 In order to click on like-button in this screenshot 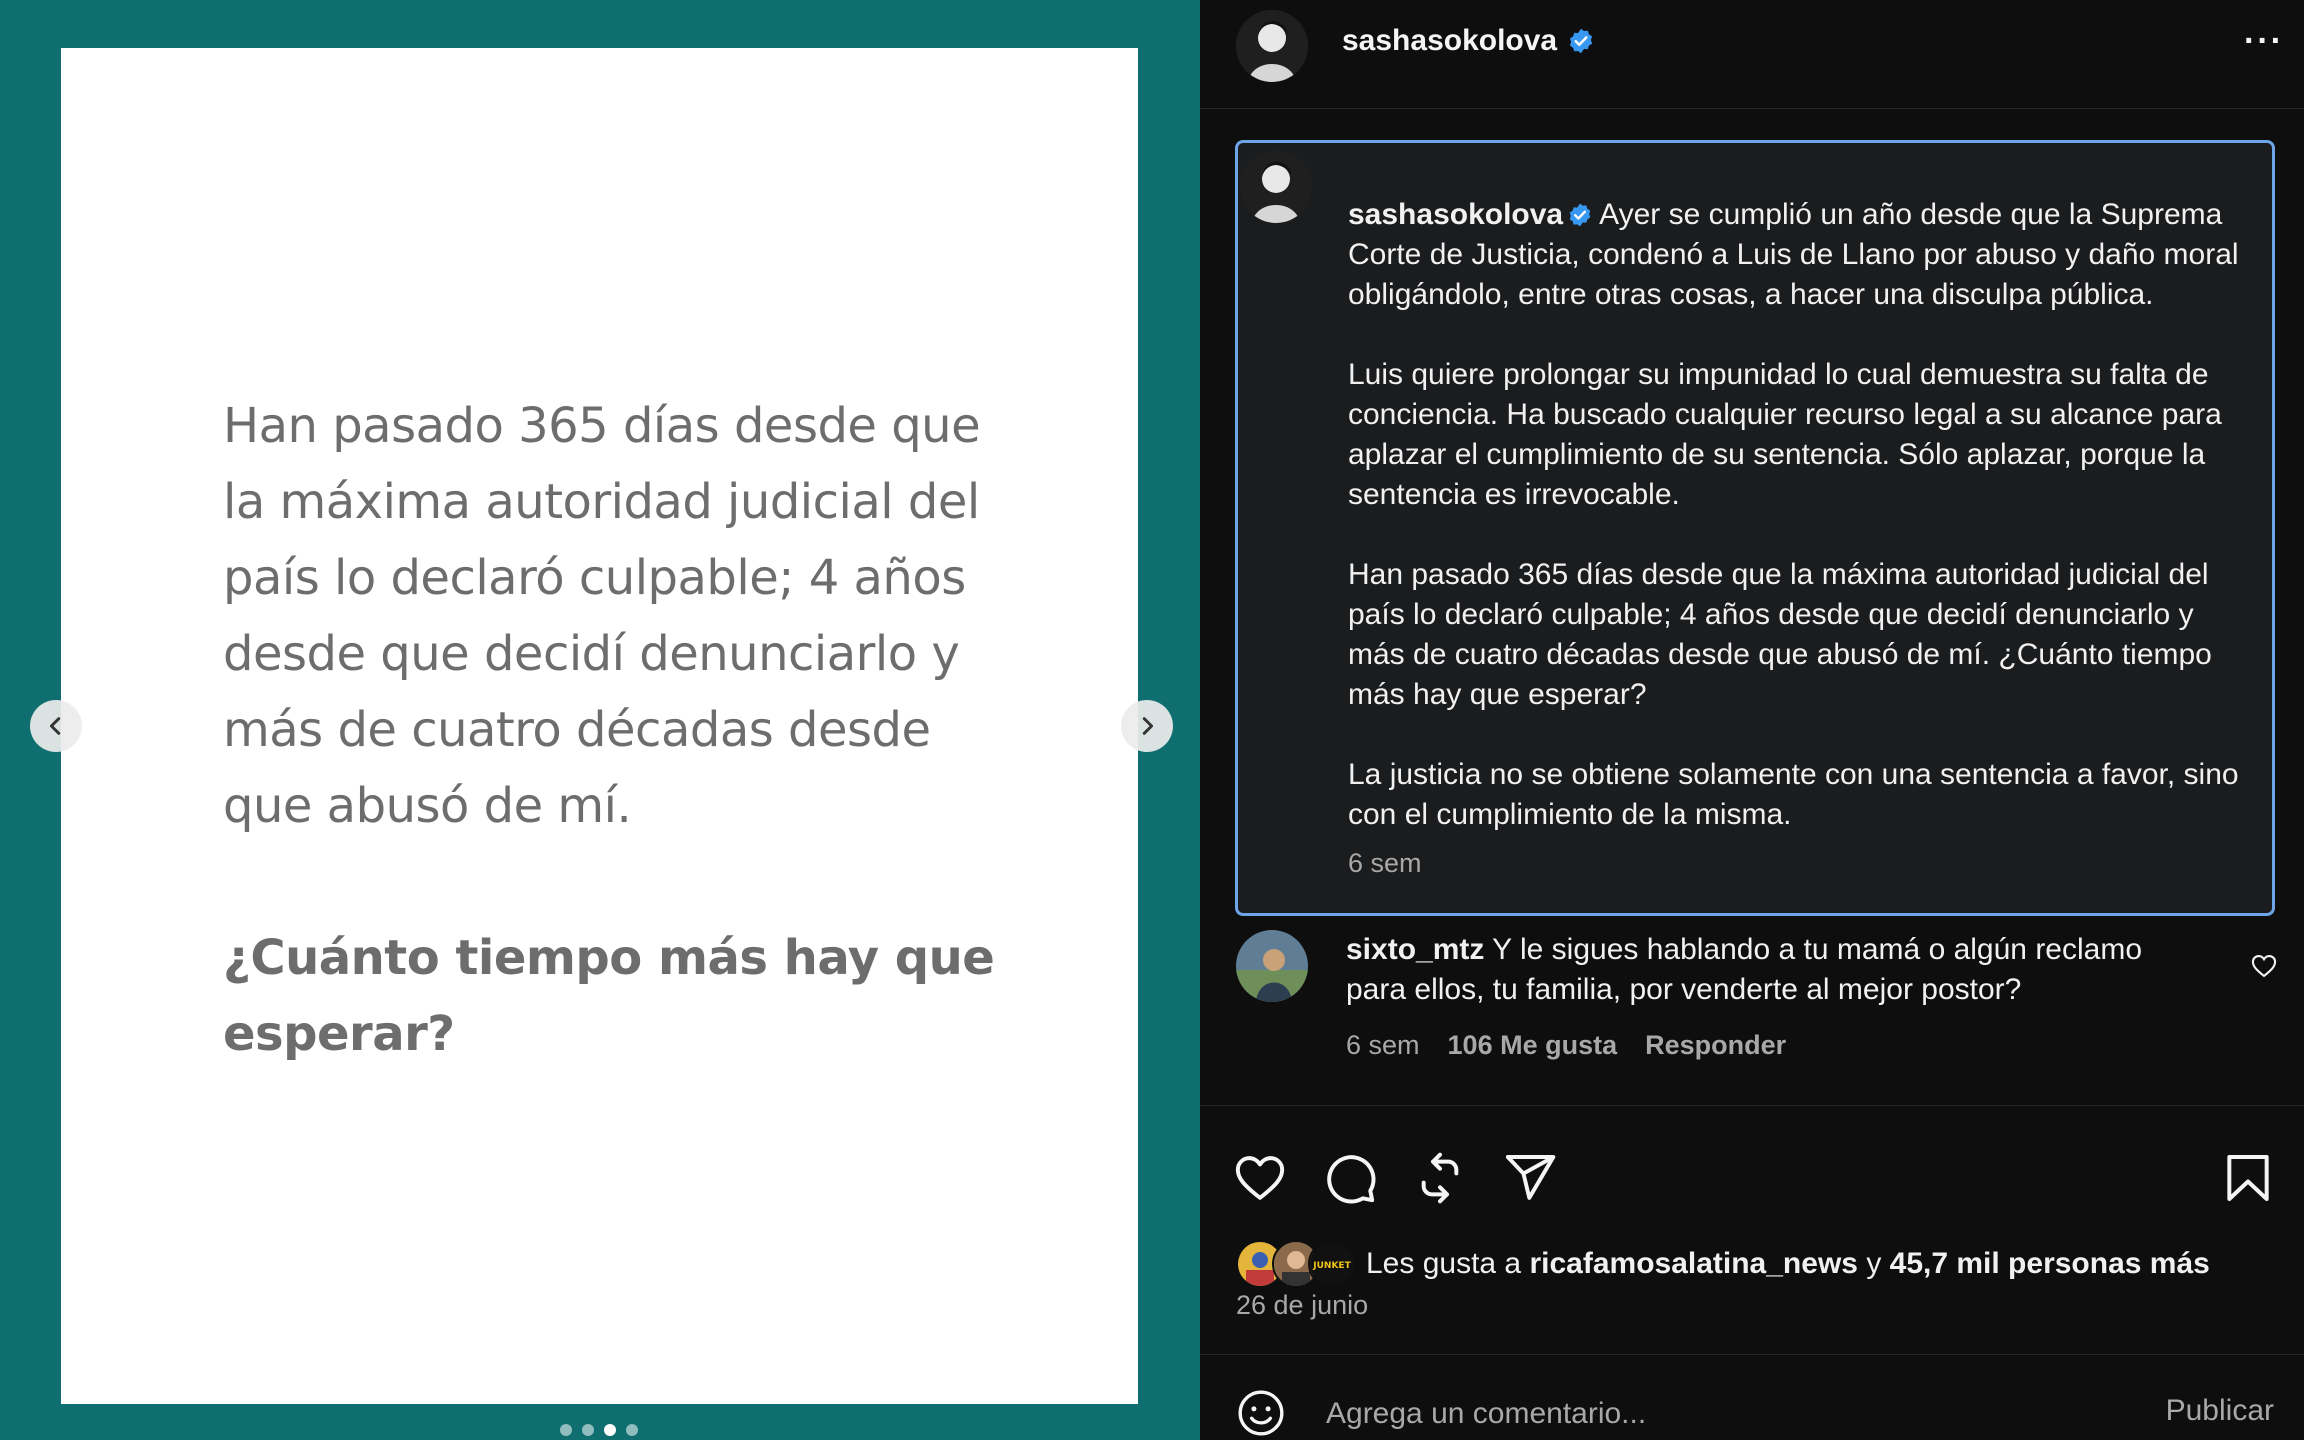, I will do `click(1260, 1178)`.